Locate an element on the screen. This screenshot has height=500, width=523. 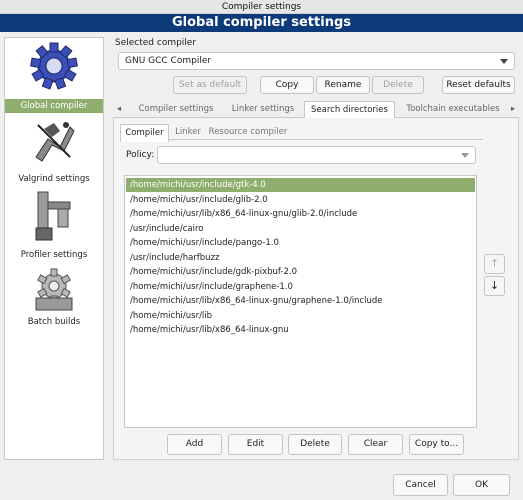
set-default-button: Set as default is located at coordinates (210, 85).